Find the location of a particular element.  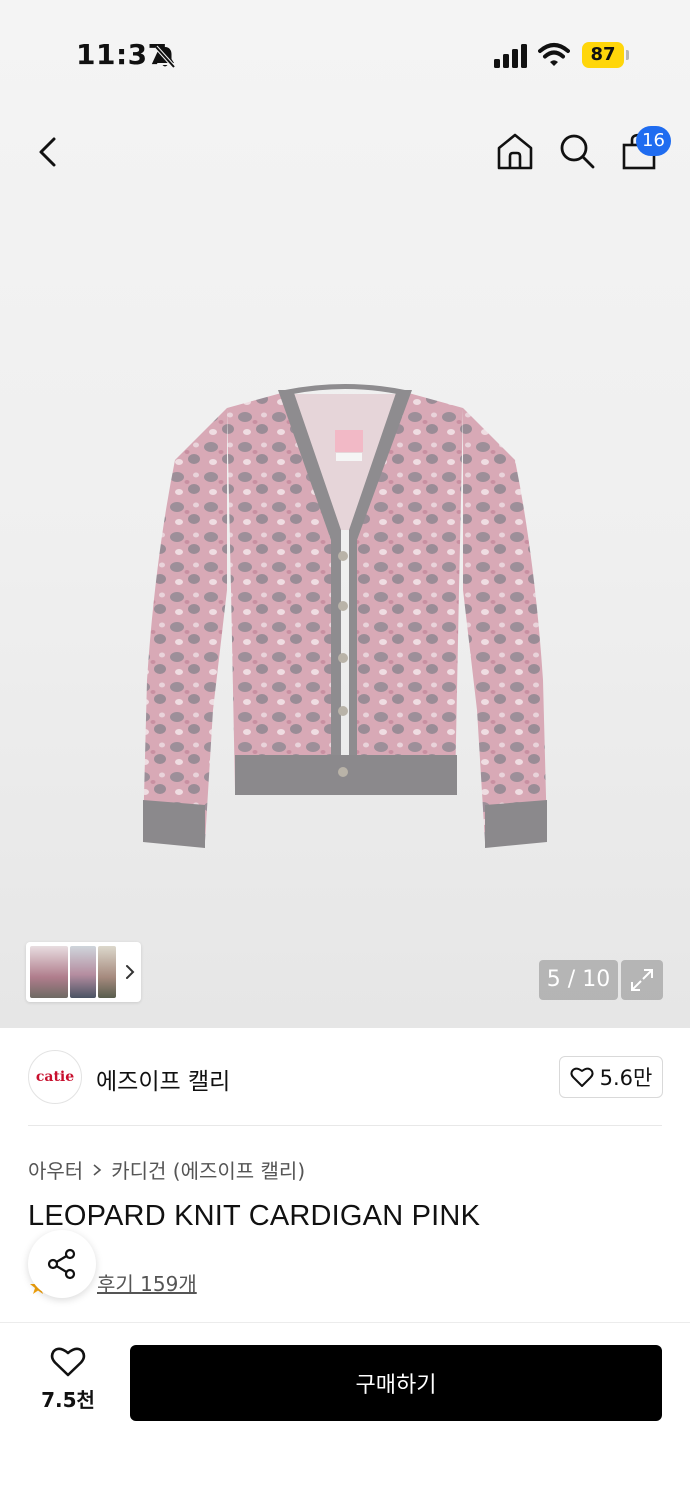

home-button is located at coordinates (515, 151).